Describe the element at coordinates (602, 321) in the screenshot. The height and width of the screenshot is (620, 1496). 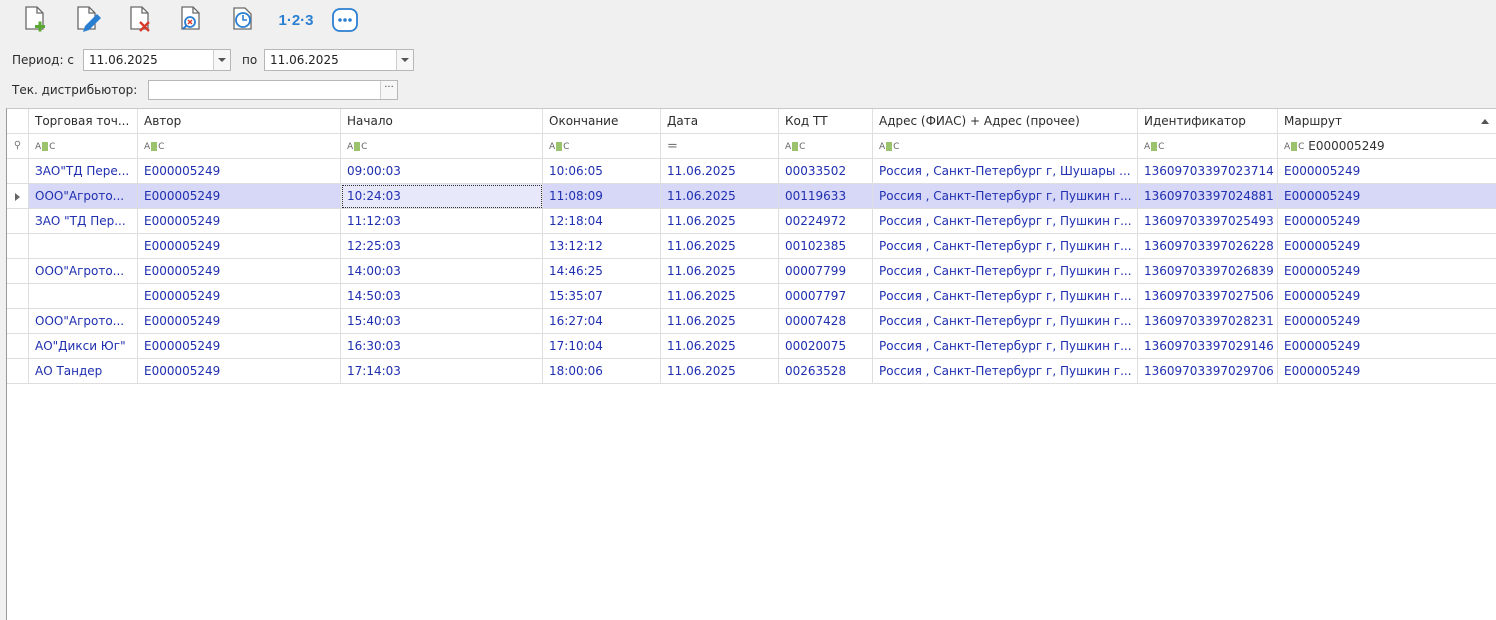
I see `cell-end: 16:27:04` at that location.